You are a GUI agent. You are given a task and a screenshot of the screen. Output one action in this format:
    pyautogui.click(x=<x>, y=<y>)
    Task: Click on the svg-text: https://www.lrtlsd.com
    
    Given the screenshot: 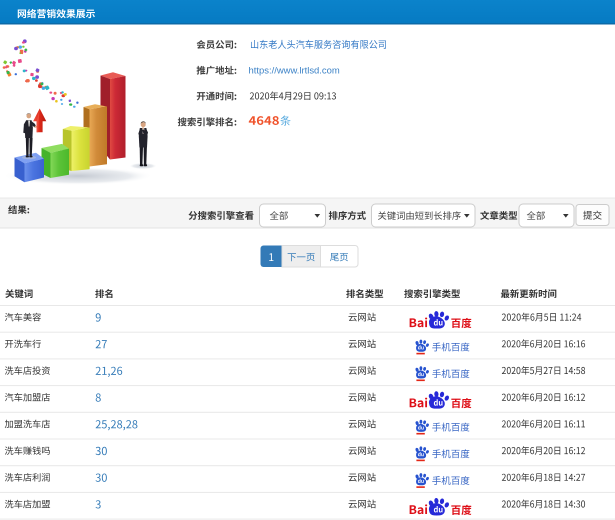 What is the action you would take?
    pyautogui.click(x=294, y=71)
    